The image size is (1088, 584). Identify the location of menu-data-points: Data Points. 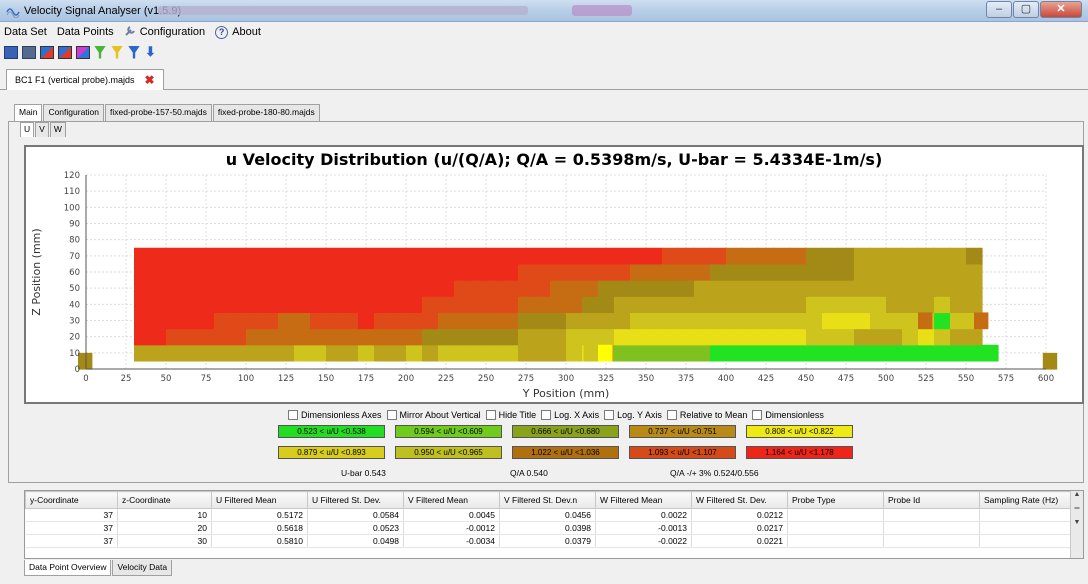
(85, 32).